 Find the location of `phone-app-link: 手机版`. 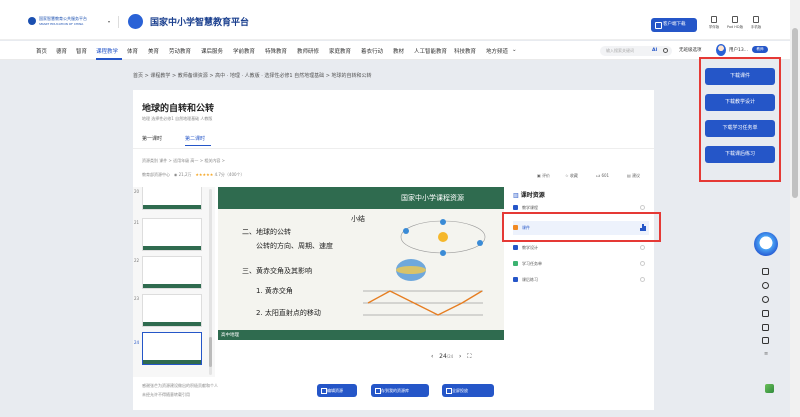

phone-app-link: 手机版 is located at coordinates (756, 23).